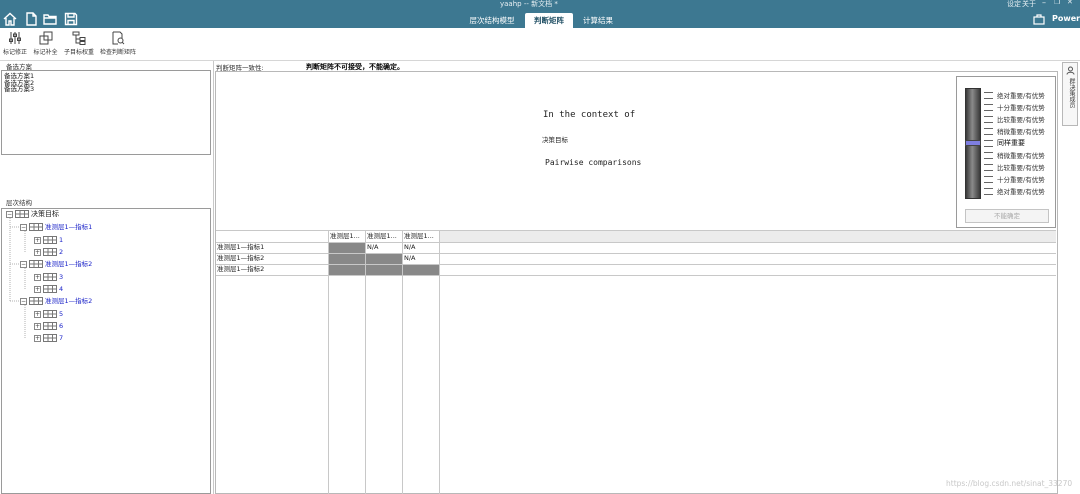 The width and height of the screenshot is (1080, 494). Describe the element at coordinates (1014, 4) in the screenshot. I see `settings-menu: 设定` at that location.